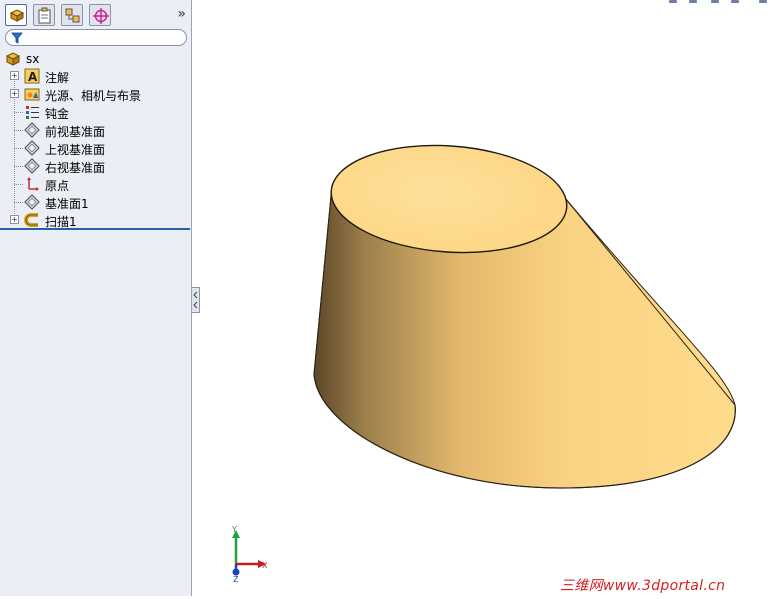 The width and height of the screenshot is (780, 599). I want to click on tree-item-top-plane: 上视基准面, so click(95, 148).